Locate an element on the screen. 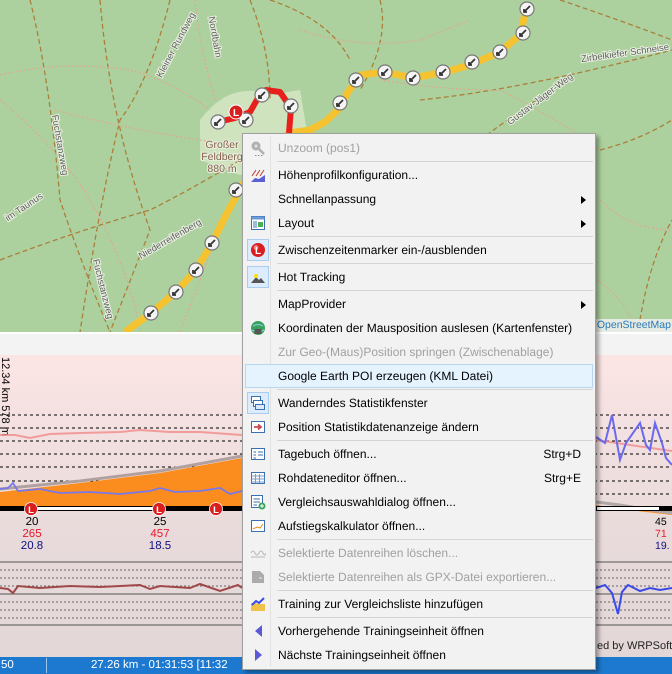 The image size is (672, 674). menu-item: Vorhergehende Trainingseinheit öffnen is located at coordinates (419, 631).